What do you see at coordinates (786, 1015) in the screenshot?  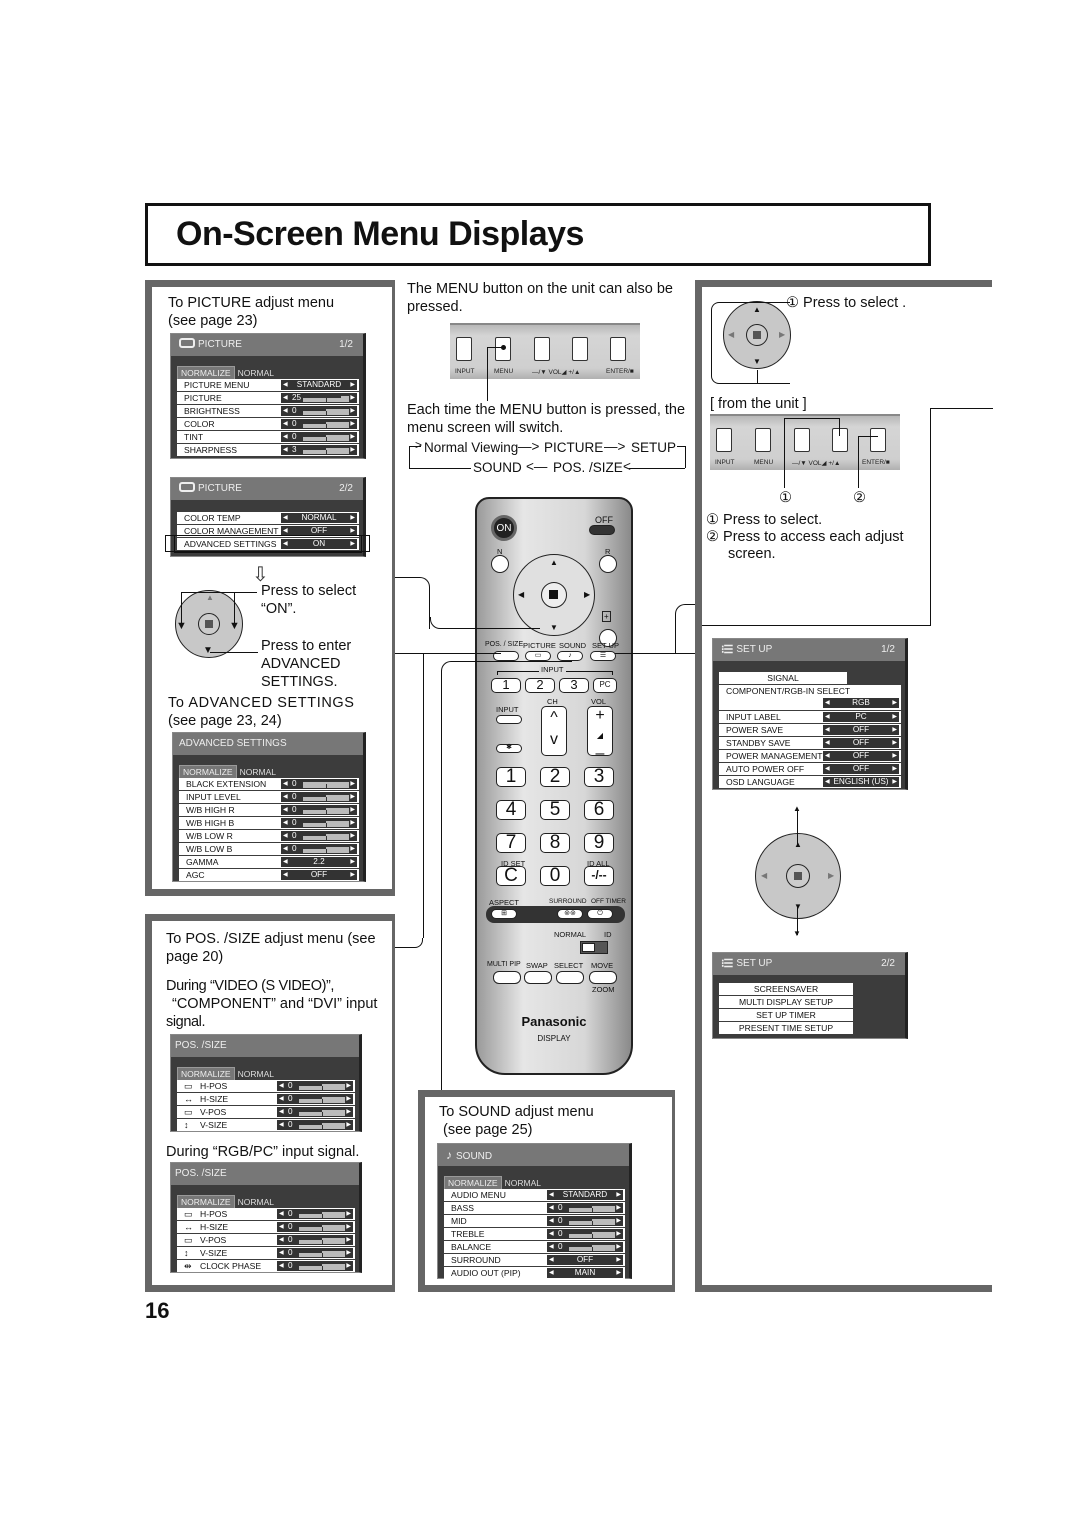 I see `set-up-timer-button: SET UP TIMER` at bounding box center [786, 1015].